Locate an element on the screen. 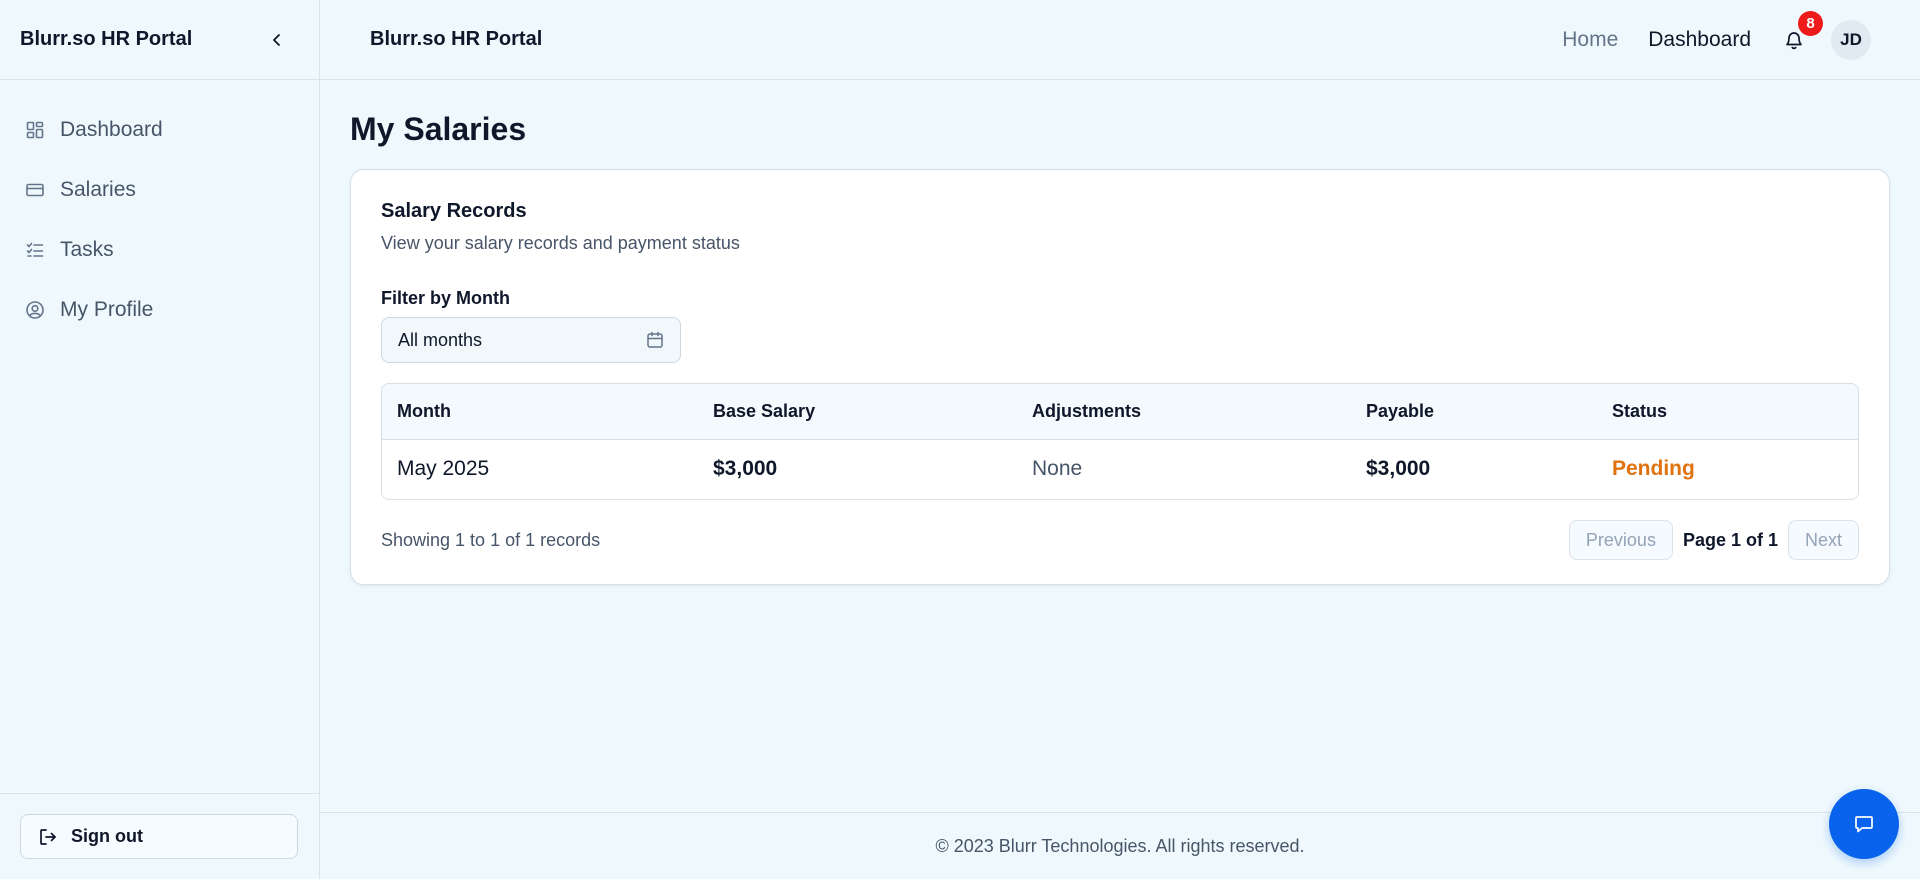 This screenshot has height=879, width=1920. sidebar-item-salaries: Salaries is located at coordinates (159, 190).